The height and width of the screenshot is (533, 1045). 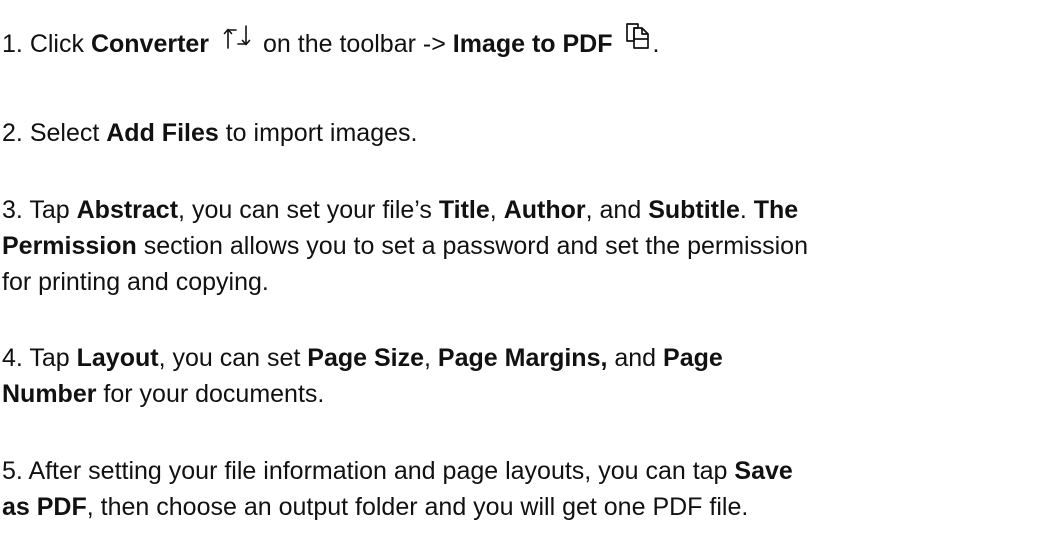 I want to click on image-to-pdf-icon, so click(x=638, y=36).